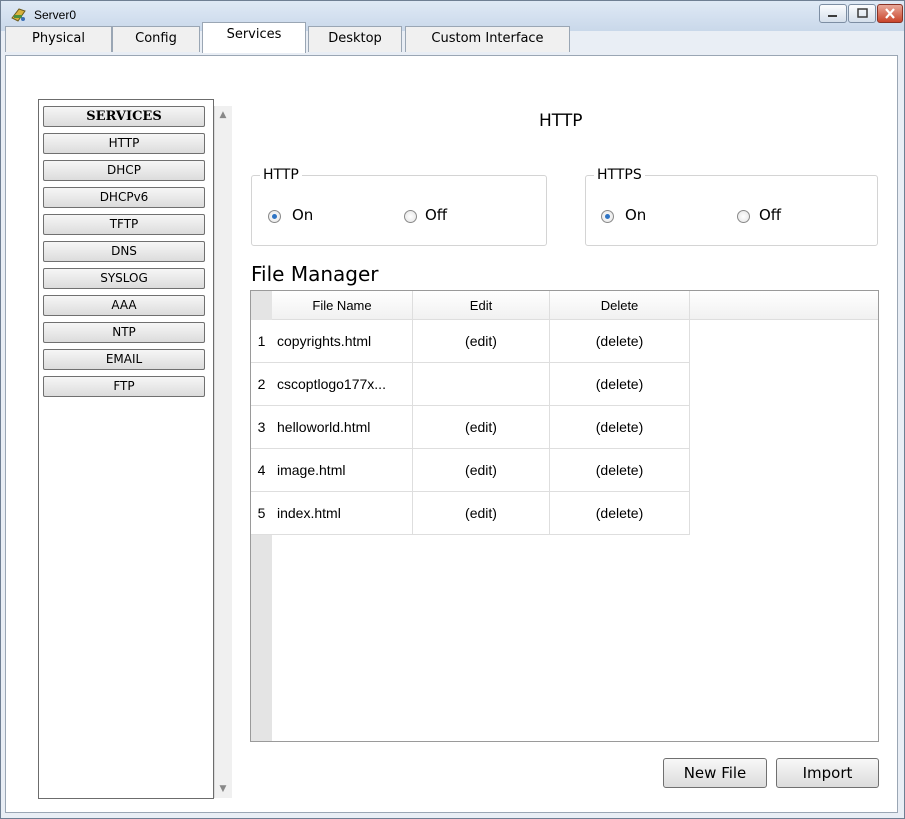  I want to click on services-scrollbar: ▲ ▼, so click(223, 452).